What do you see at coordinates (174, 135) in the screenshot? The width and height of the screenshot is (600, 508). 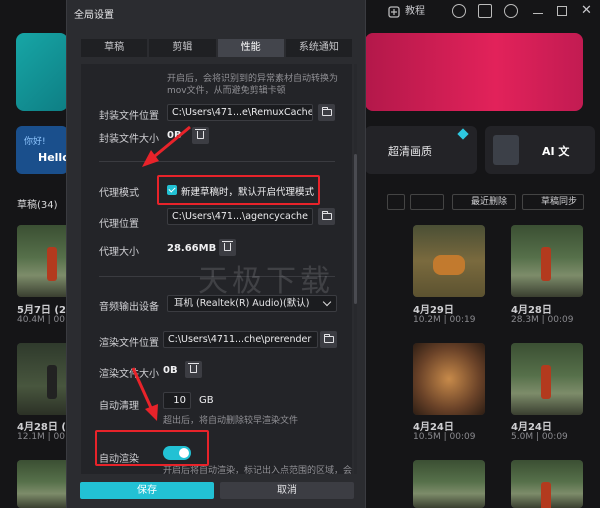 I see `remux-size-value: 0B` at bounding box center [174, 135].